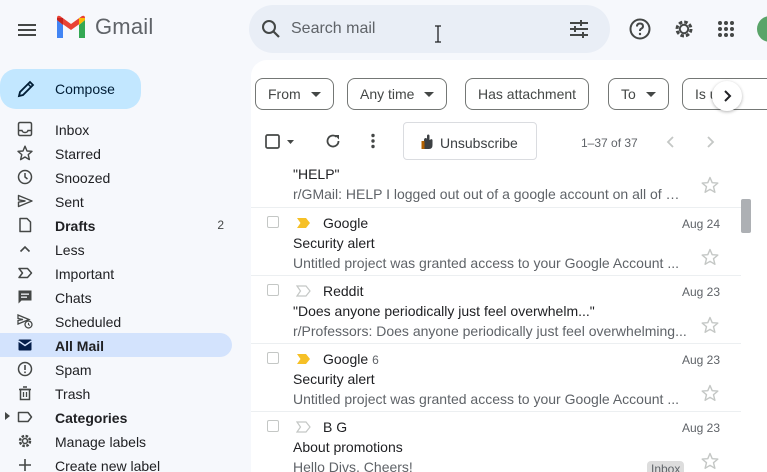 The height and width of the screenshot is (472, 767). Describe the element at coordinates (25, 345) in the screenshot. I see `all-mail-icon` at that location.